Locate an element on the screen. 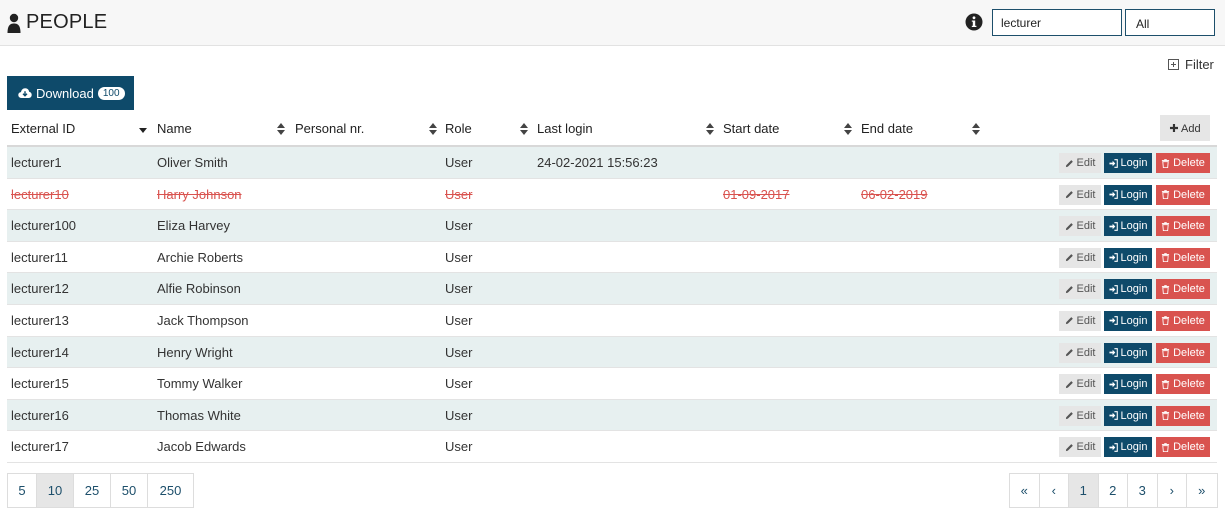 The image size is (1225, 515). page-size-option: 250 is located at coordinates (170, 490).